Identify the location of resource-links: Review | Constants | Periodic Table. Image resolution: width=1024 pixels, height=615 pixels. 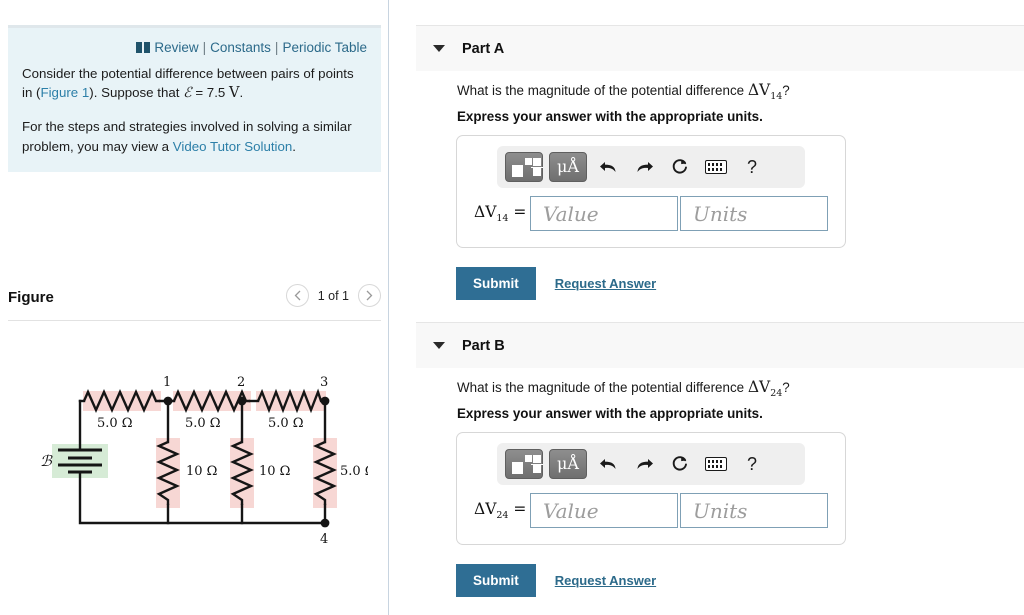
(194, 47).